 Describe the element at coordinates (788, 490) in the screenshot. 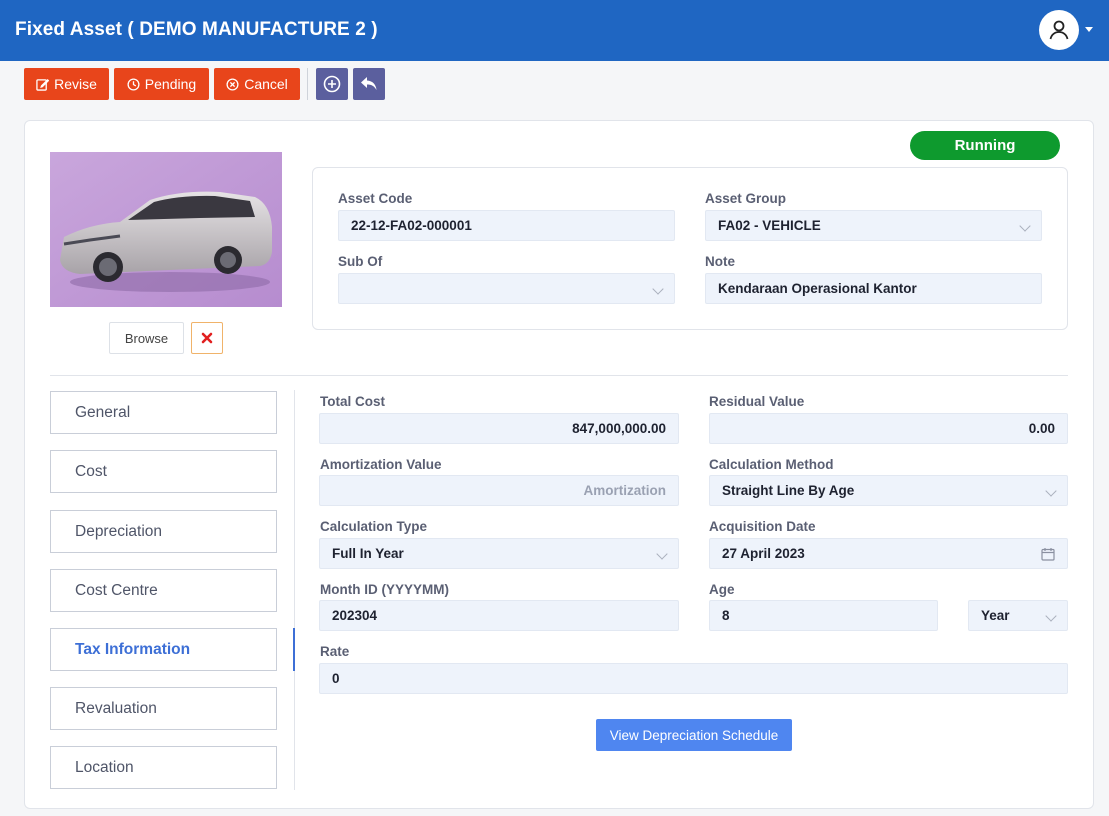

I see `calculation-method-value: Straight Line By Age` at that location.